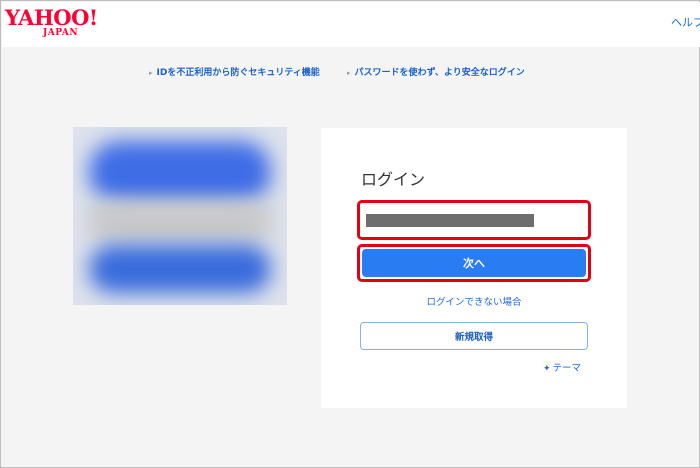 The height and width of the screenshot is (468, 700). Describe the element at coordinates (51, 17) in the screenshot. I see `logo-wordmark: YAHOO!` at that location.